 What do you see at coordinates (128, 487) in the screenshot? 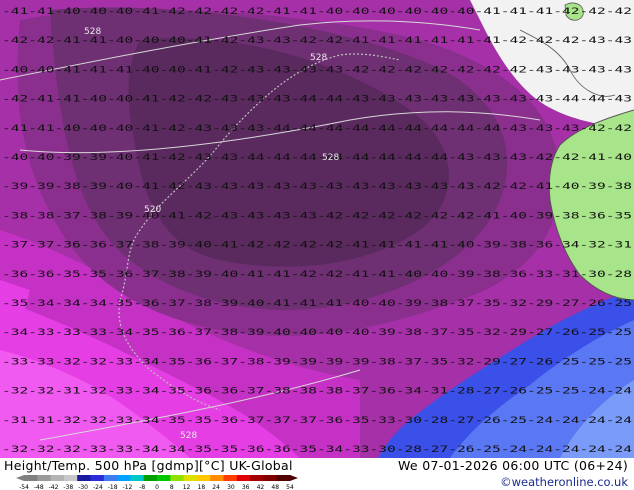
I see `legend-tick-label: -12` at bounding box center [128, 487].